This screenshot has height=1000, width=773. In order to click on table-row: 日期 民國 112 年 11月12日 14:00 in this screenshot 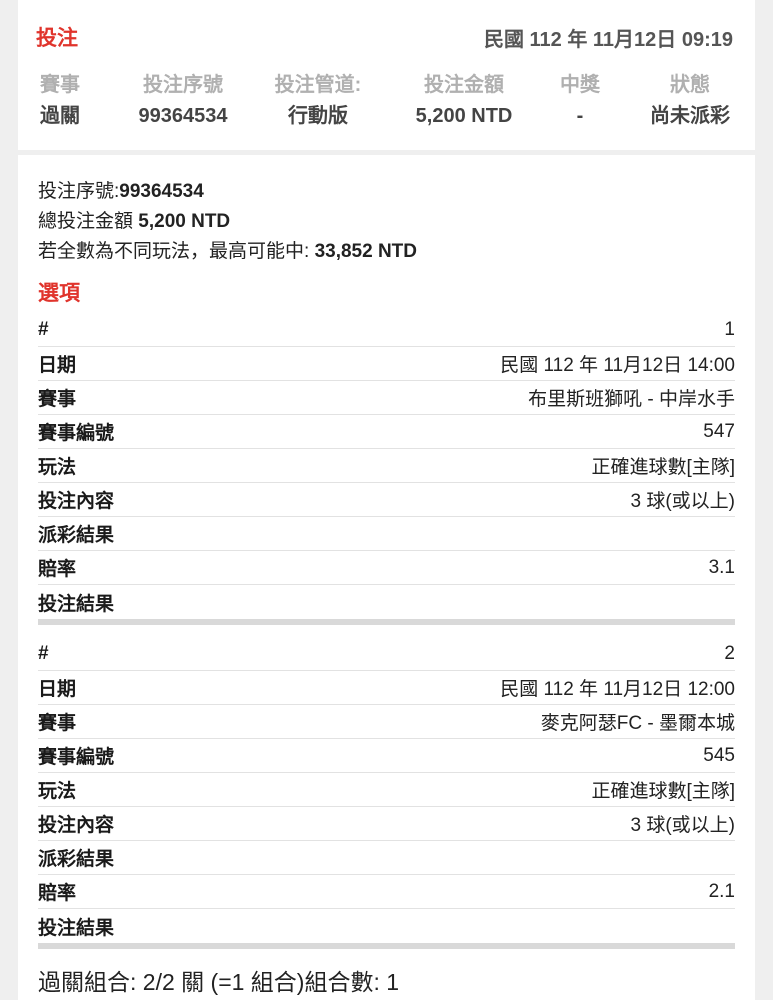, I will do `click(386, 364)`.